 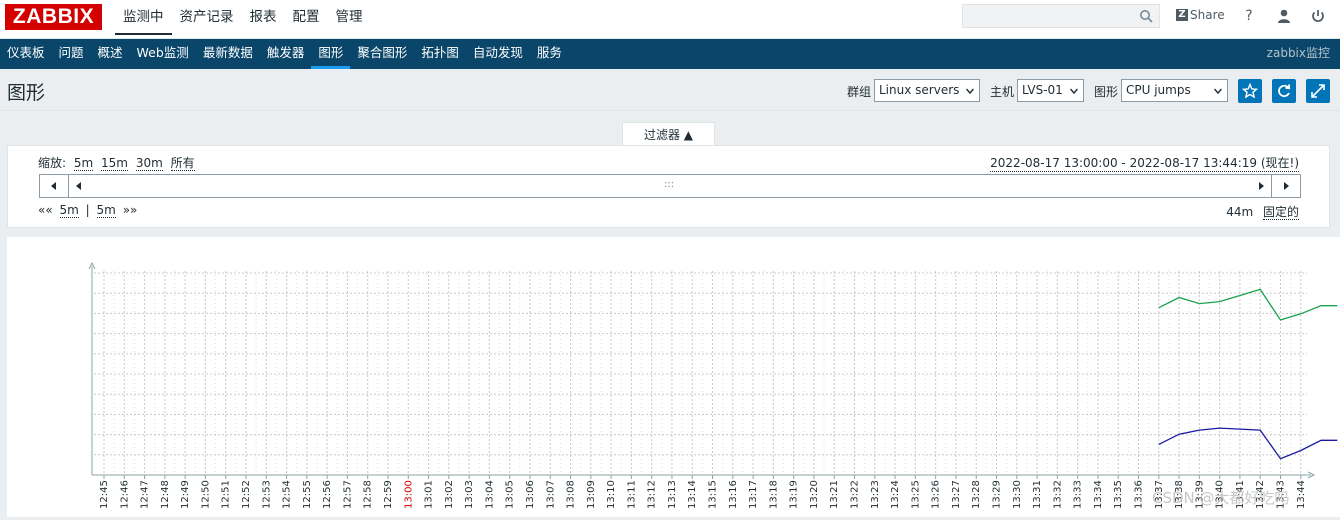 What do you see at coordinates (530, 494) in the screenshot?
I see `x-tick-label: 13:06` at bounding box center [530, 494].